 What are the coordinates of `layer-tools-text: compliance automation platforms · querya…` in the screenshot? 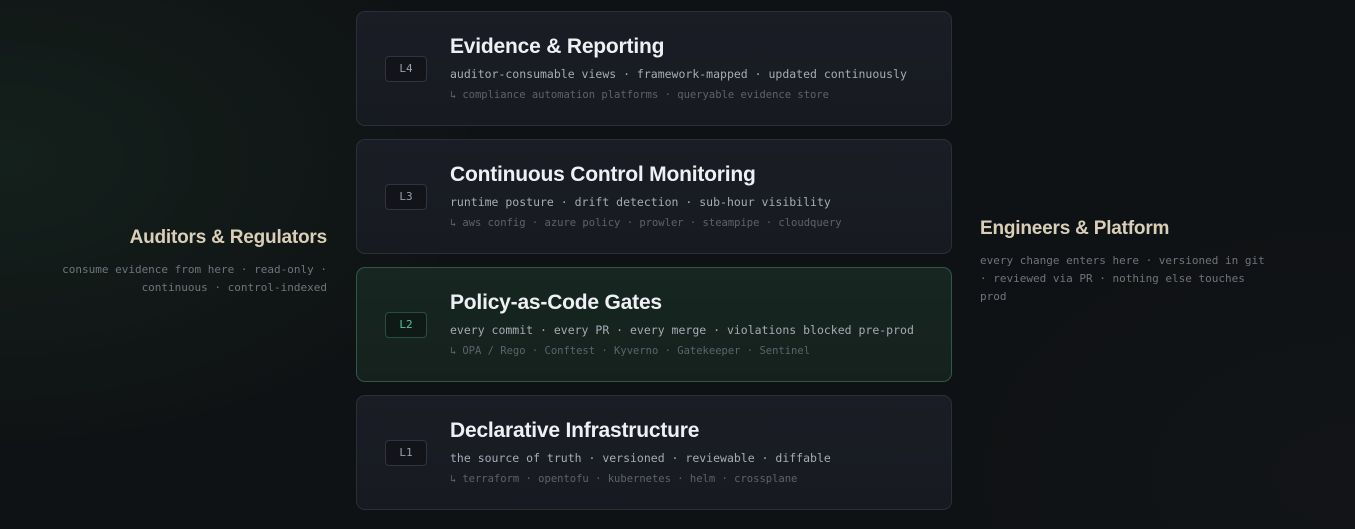 It's located at (645, 95).